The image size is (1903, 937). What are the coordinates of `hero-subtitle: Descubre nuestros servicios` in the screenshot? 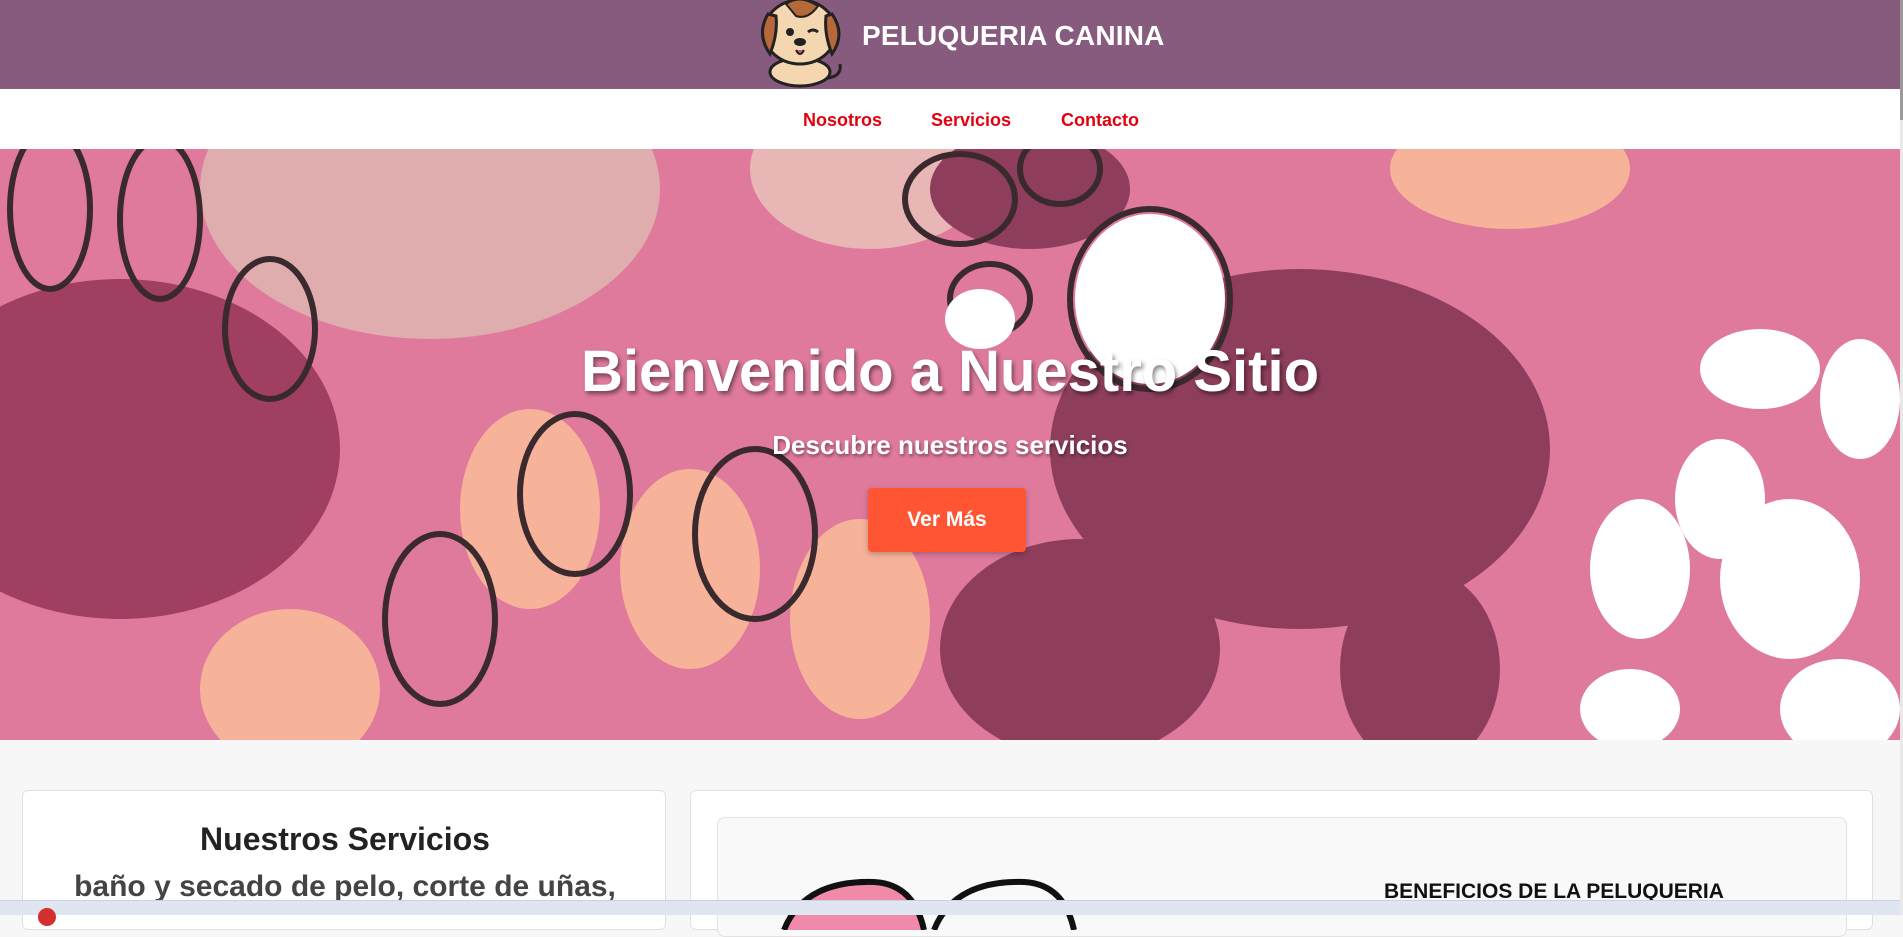 It's located at (950, 445).